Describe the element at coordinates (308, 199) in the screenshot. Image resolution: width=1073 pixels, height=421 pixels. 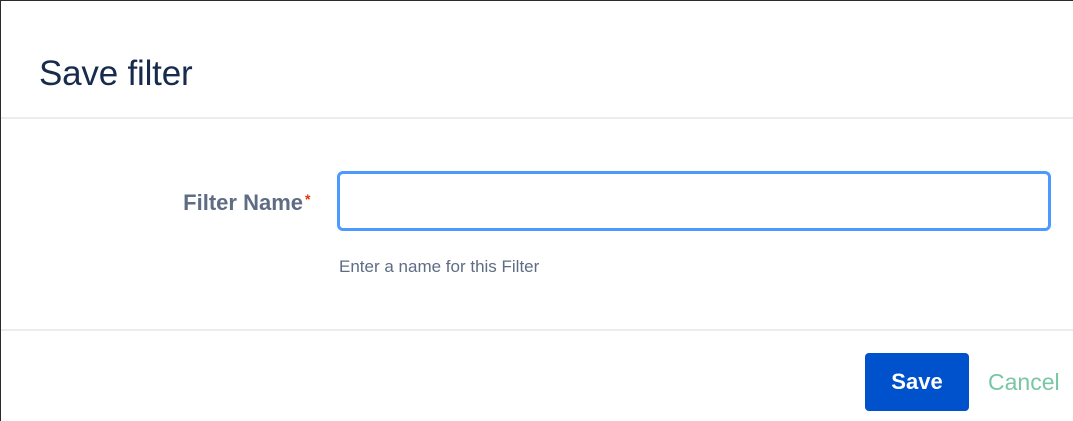
I see `required-indicator: *` at that location.